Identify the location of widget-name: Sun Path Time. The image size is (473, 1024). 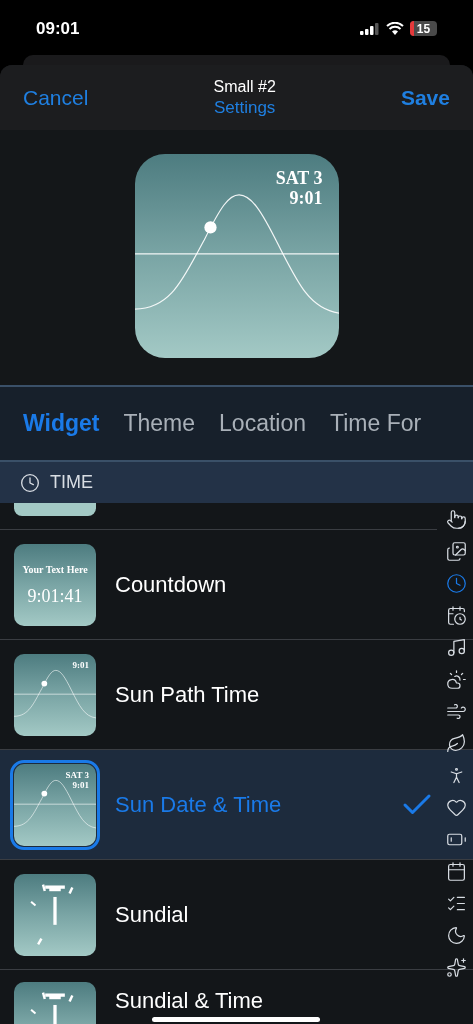
(188, 695).